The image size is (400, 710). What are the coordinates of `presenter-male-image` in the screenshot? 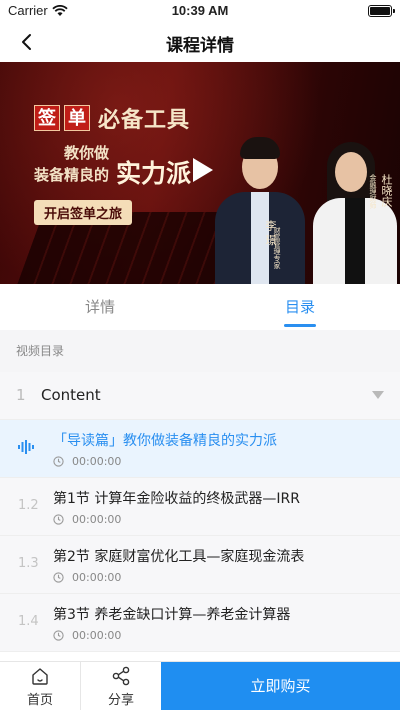 It's located at (260, 210).